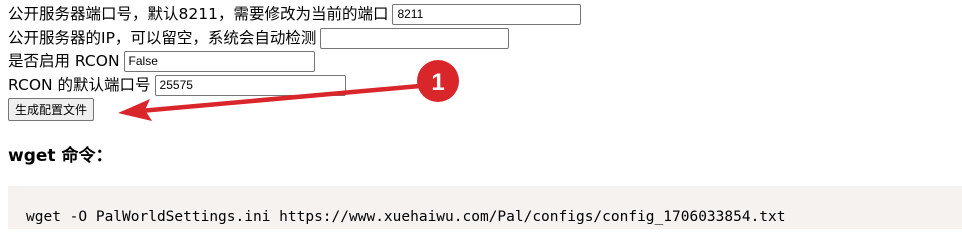 Image resolution: width=962 pixels, height=240 pixels. Describe the element at coordinates (162, 38) in the screenshot. I see `ip-label: 公开服务器的IP，可以留空，系统会自动检测` at that location.